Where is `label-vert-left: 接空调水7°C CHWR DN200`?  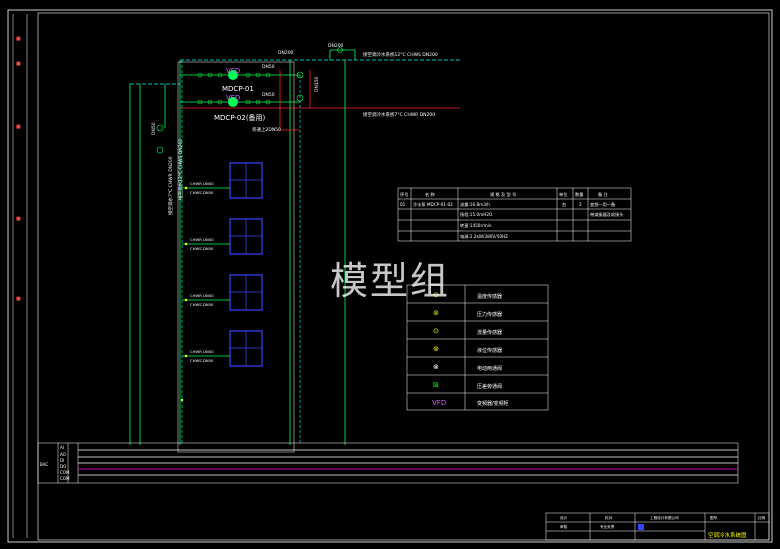
label-vert-left: 接空调水7°C CHWR DN200 is located at coordinates (170, 185).